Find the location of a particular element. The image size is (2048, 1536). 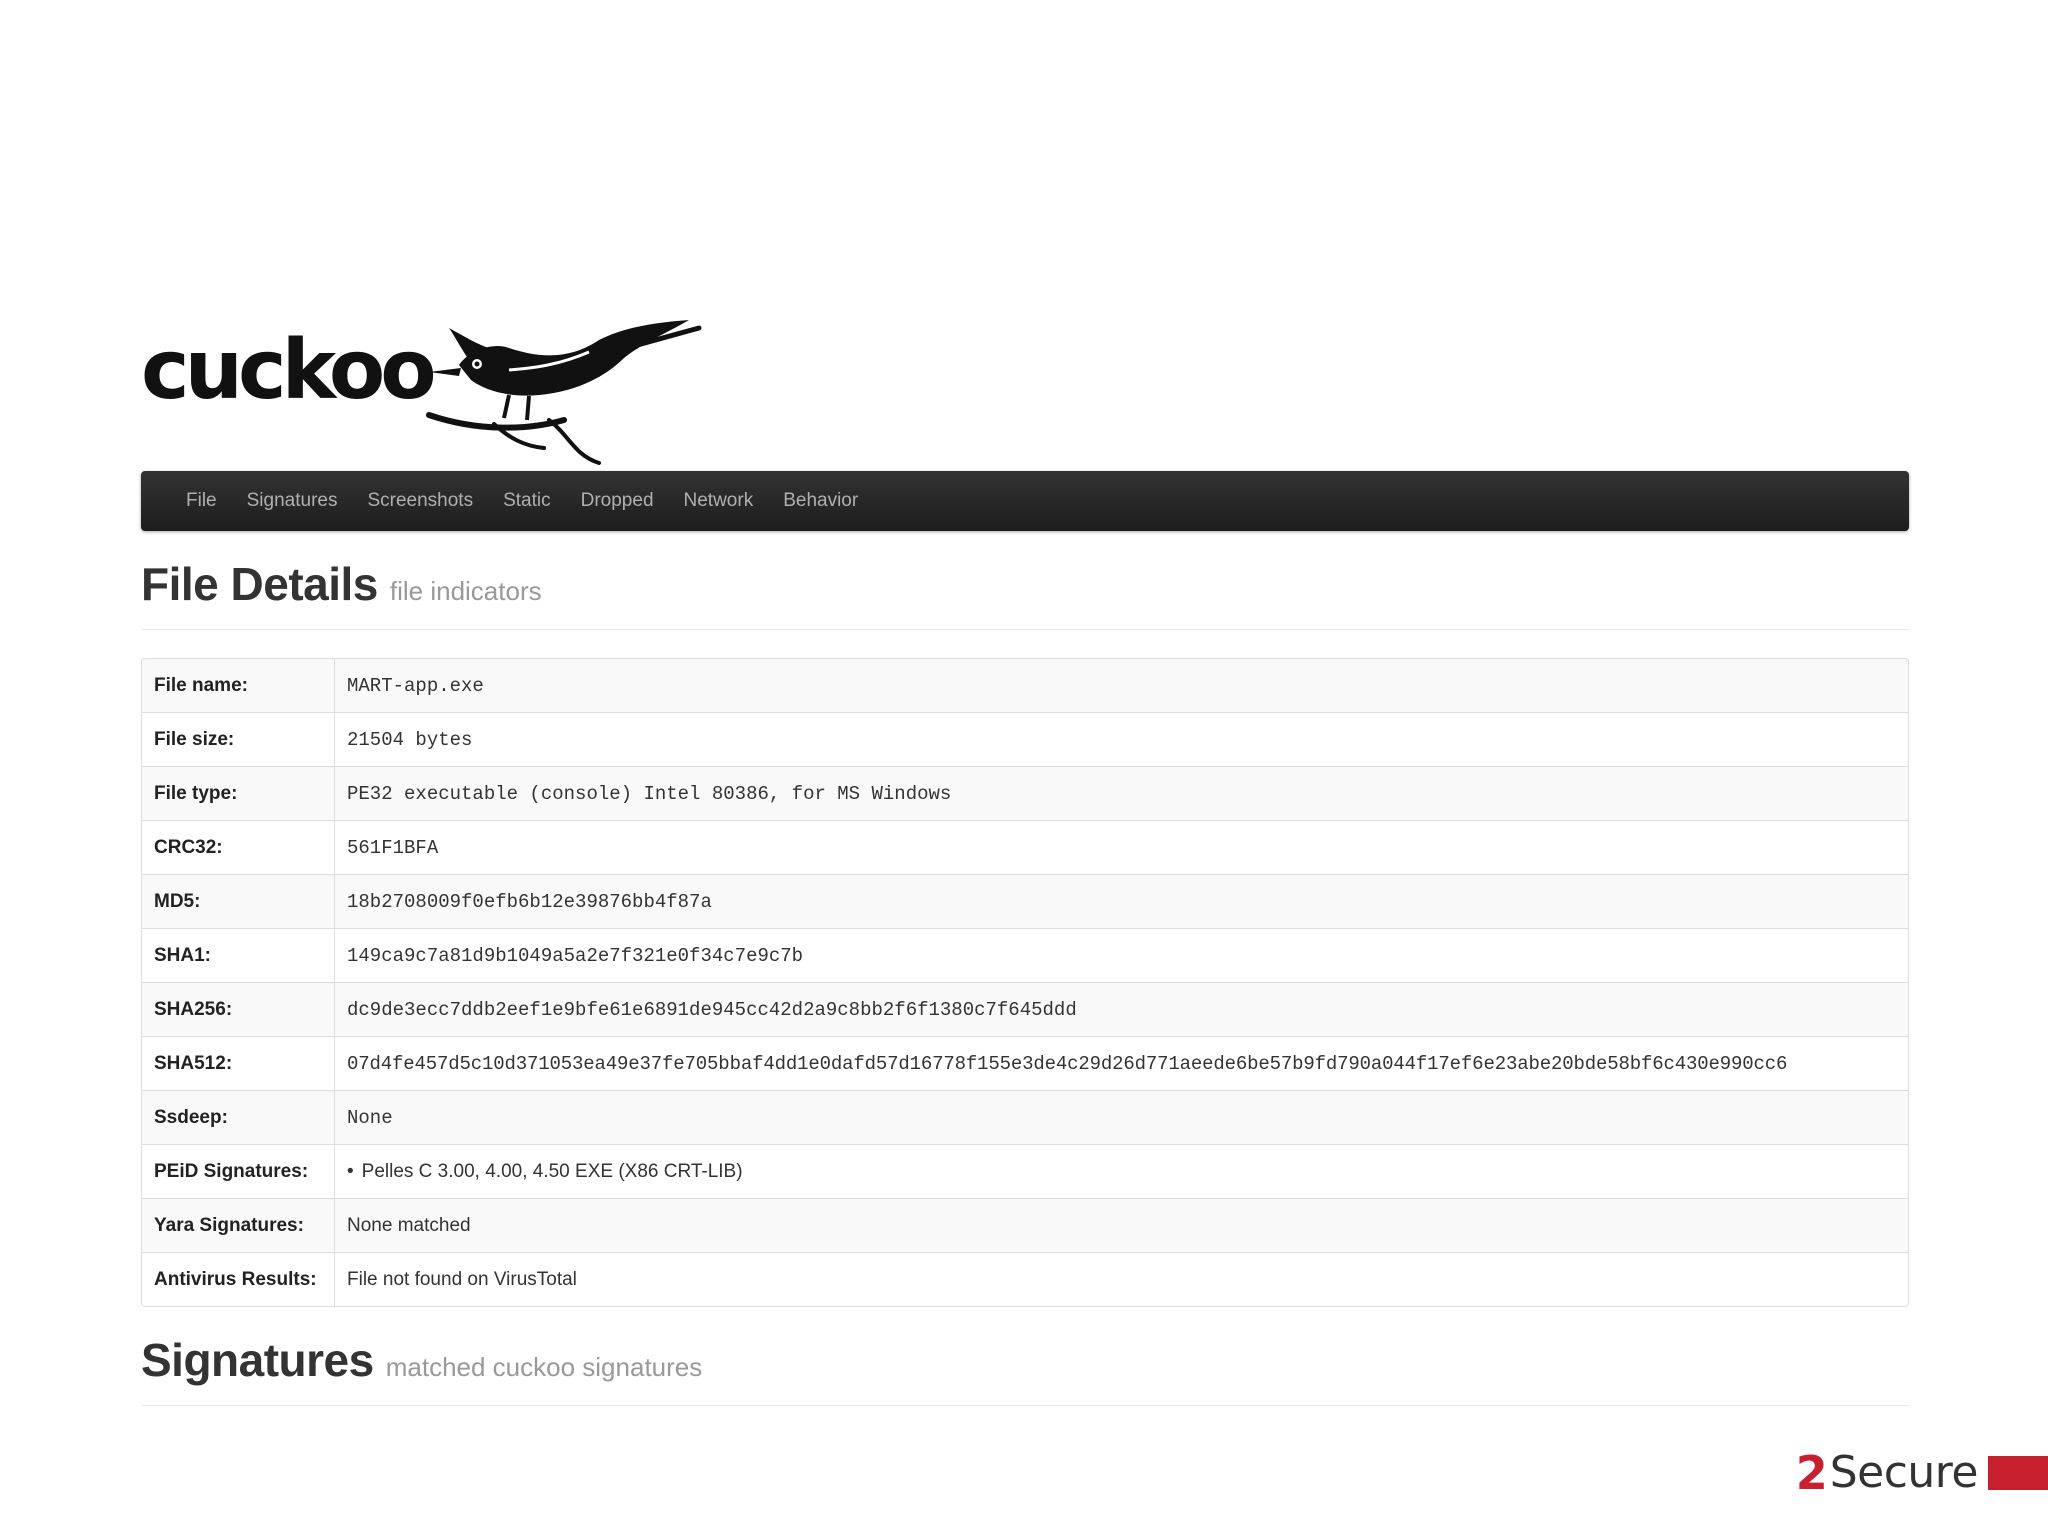

nav-item-screenshots: Screenshots is located at coordinates (420, 501).